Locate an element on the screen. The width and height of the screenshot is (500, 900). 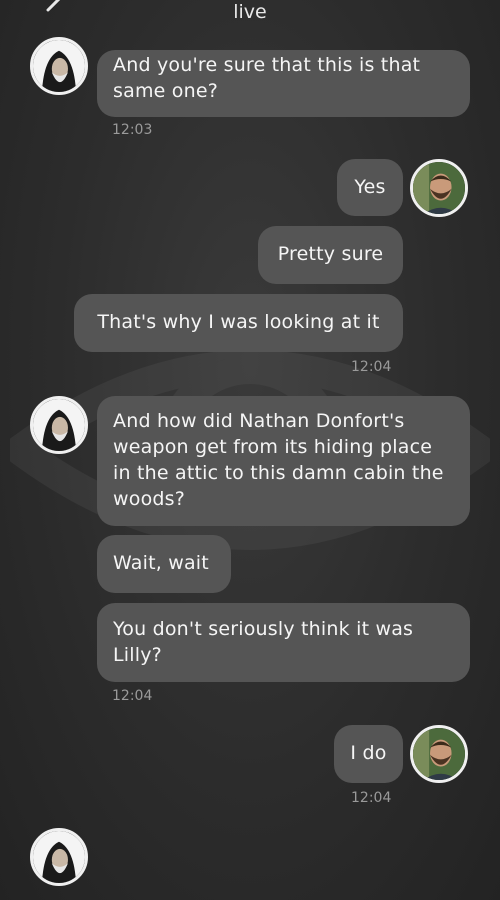
chat-header: live is located at coordinates (250, 20).